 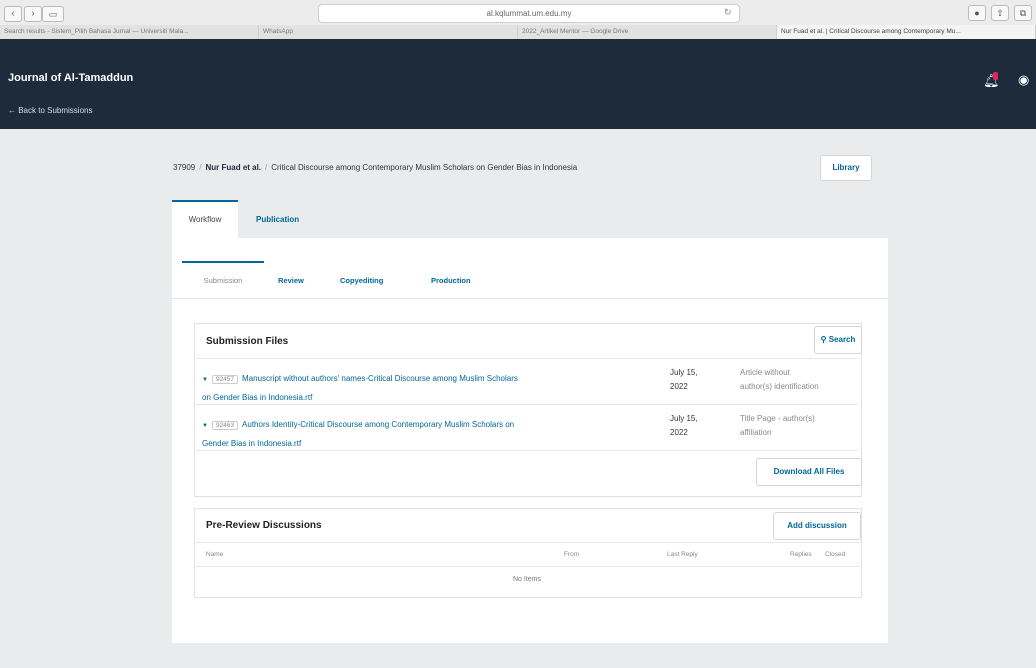 I want to click on tab-review: Review, so click(x=291, y=281).